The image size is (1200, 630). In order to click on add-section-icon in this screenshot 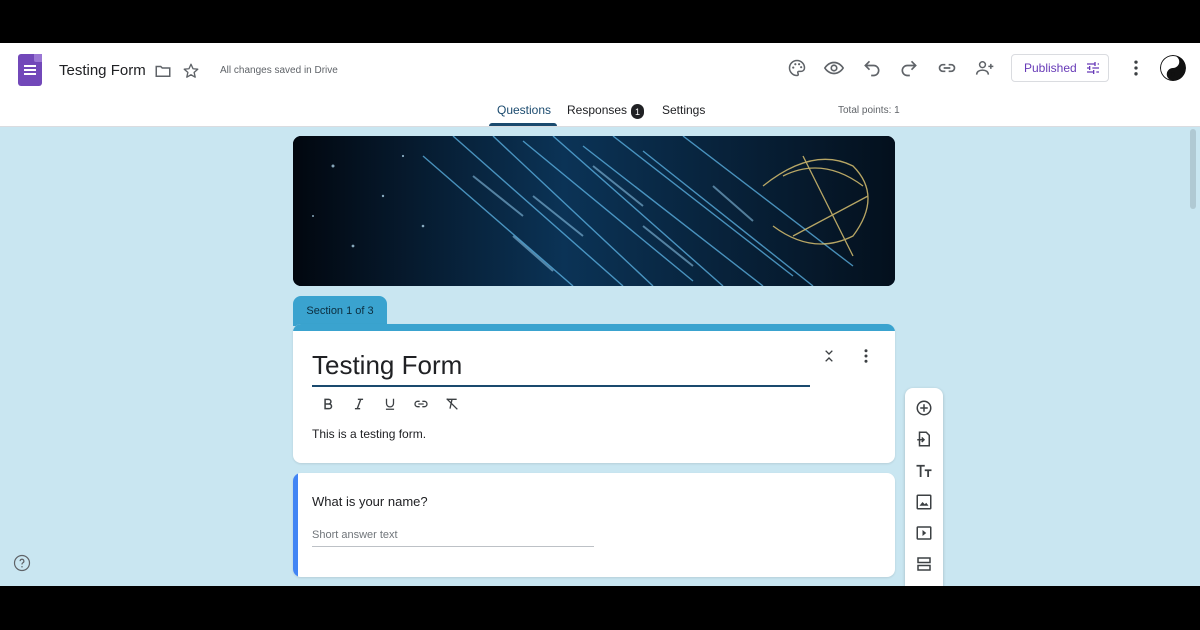, I will do `click(924, 564)`.